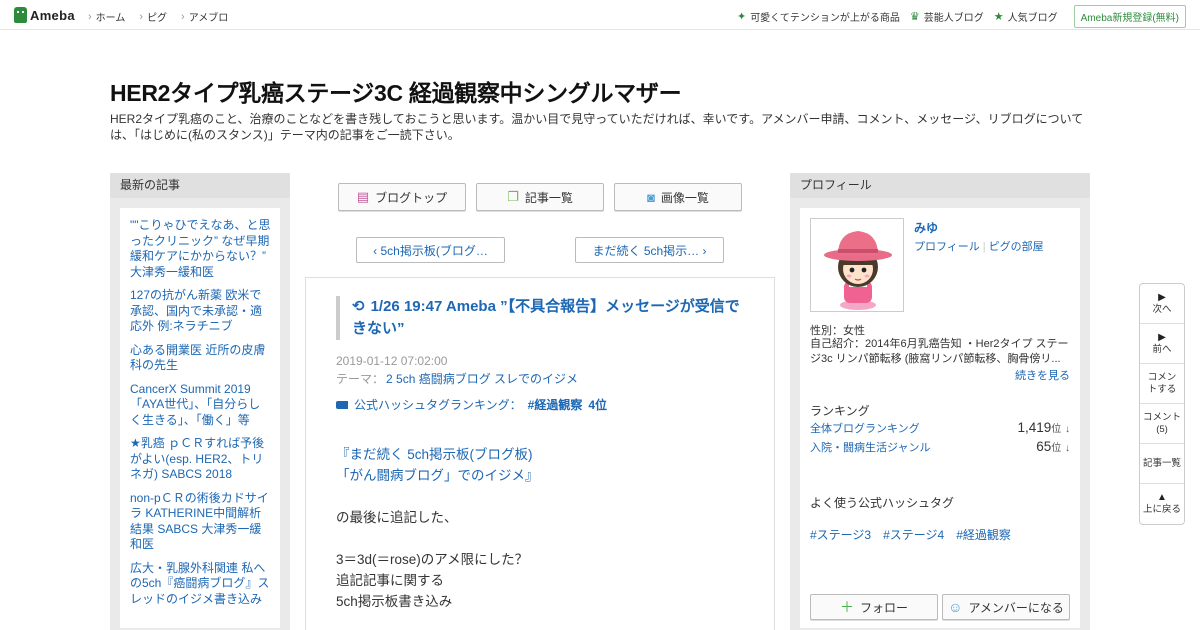 Image resolution: width=1200 pixels, height=630 pixels. Describe the element at coordinates (857, 265) in the screenshot. I see `avatar` at that location.